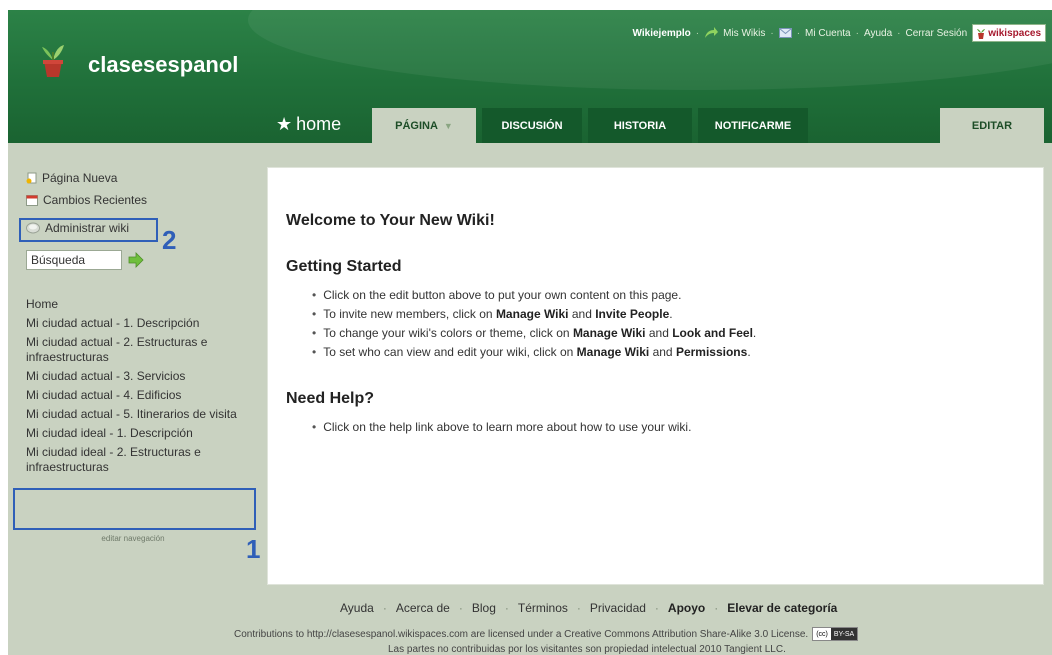 This screenshot has height=655, width=1052. Describe the element at coordinates (80, 178) in the screenshot. I see `new-page-label: Página Nueva` at that location.